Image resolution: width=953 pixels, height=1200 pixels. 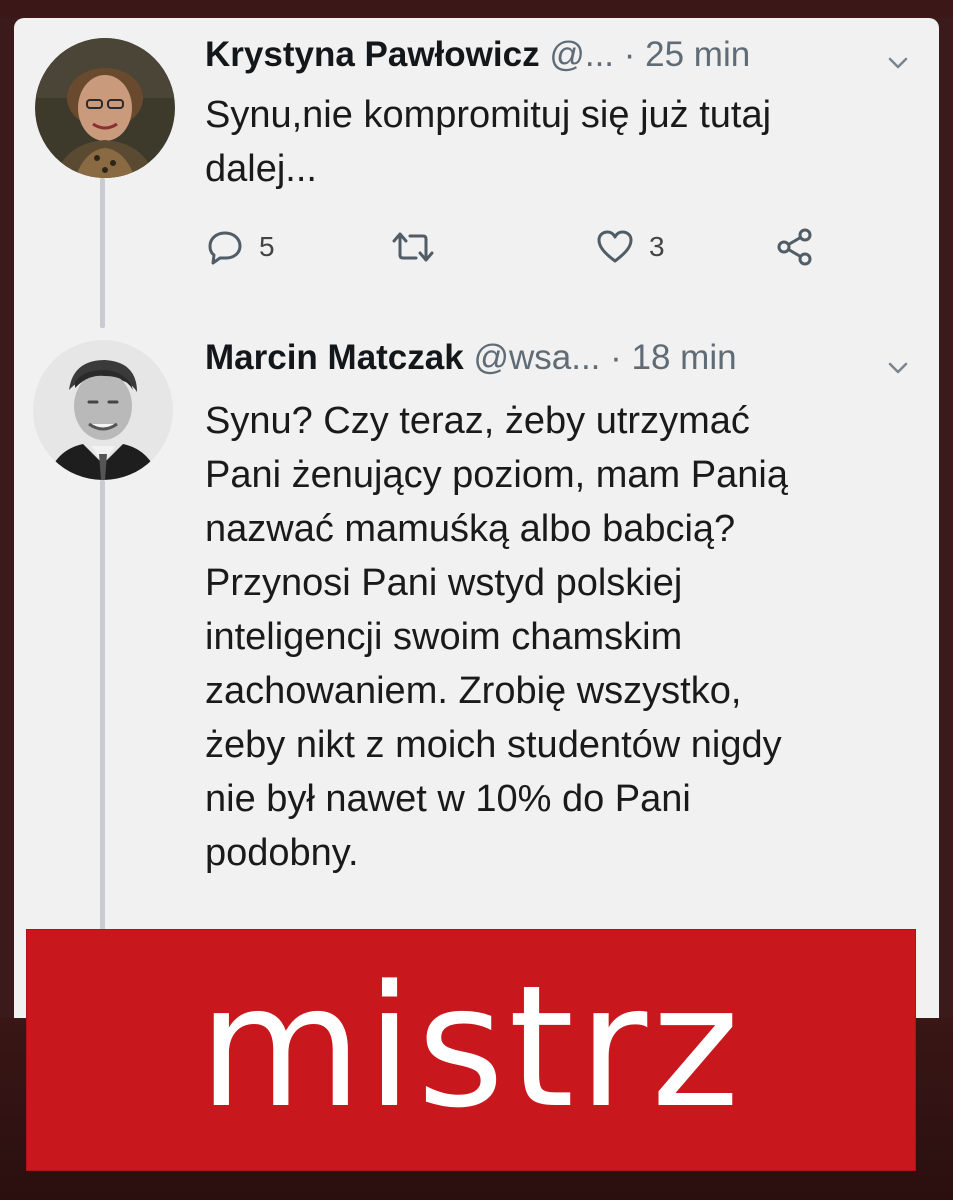 I want to click on tweet-text-line: podobny., so click(x=282, y=853).